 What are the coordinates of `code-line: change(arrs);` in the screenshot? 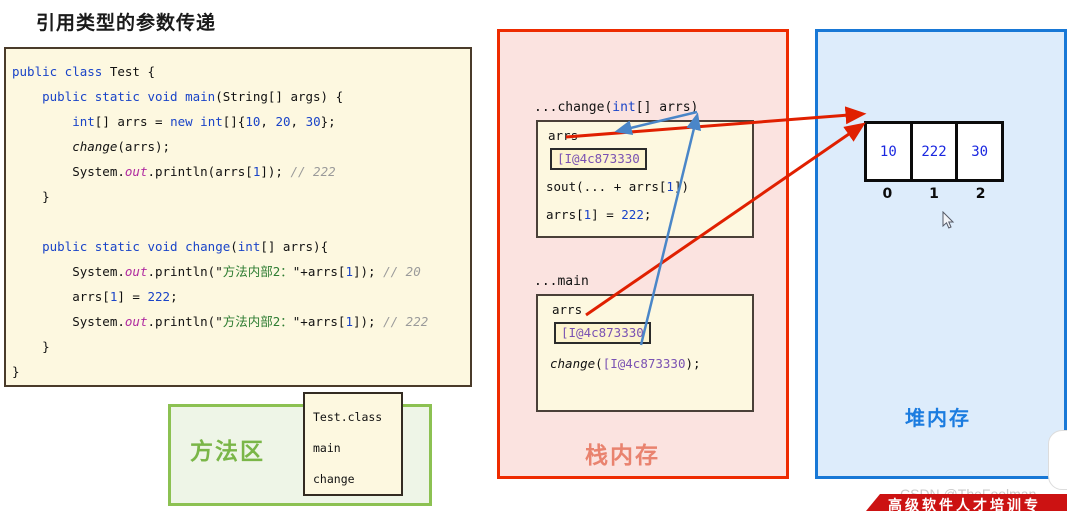 It's located at (121, 146).